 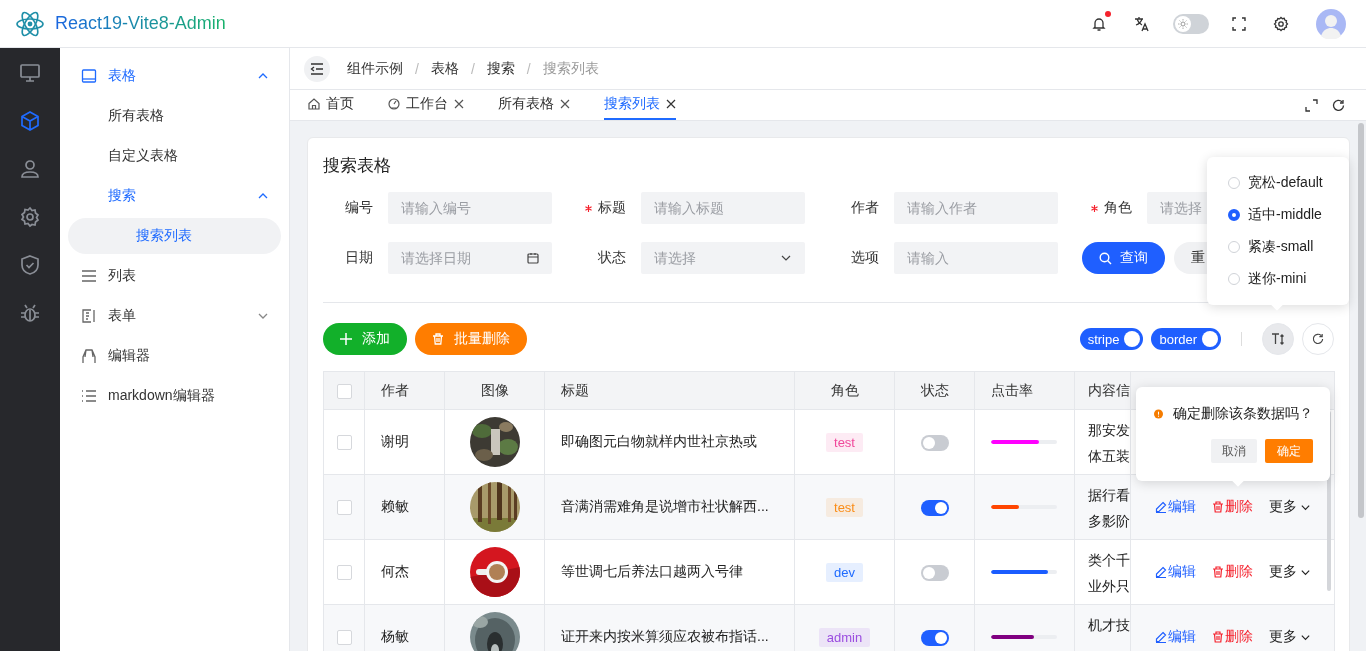 I want to click on input-field: 请输入编号, so click(x=470, y=208).